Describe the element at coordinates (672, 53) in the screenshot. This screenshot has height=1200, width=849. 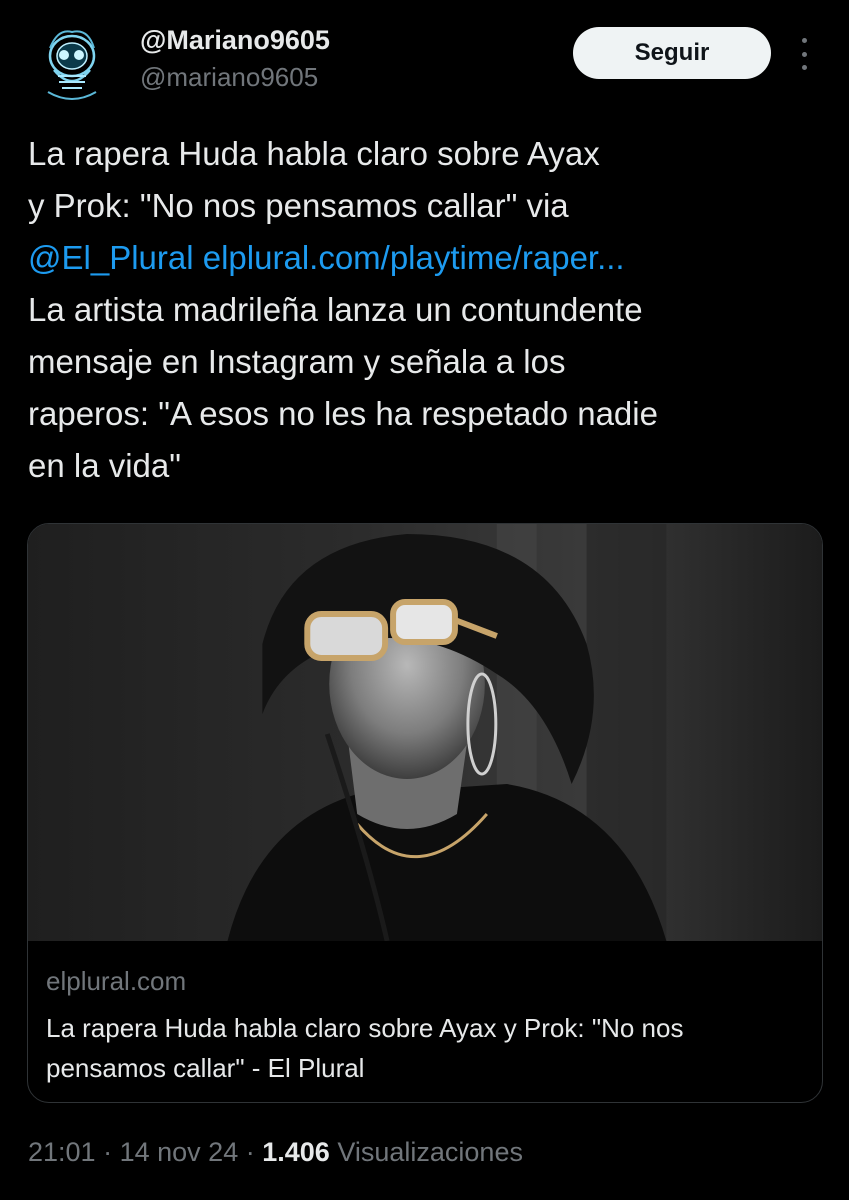
I see `follow-button: Seguir` at that location.